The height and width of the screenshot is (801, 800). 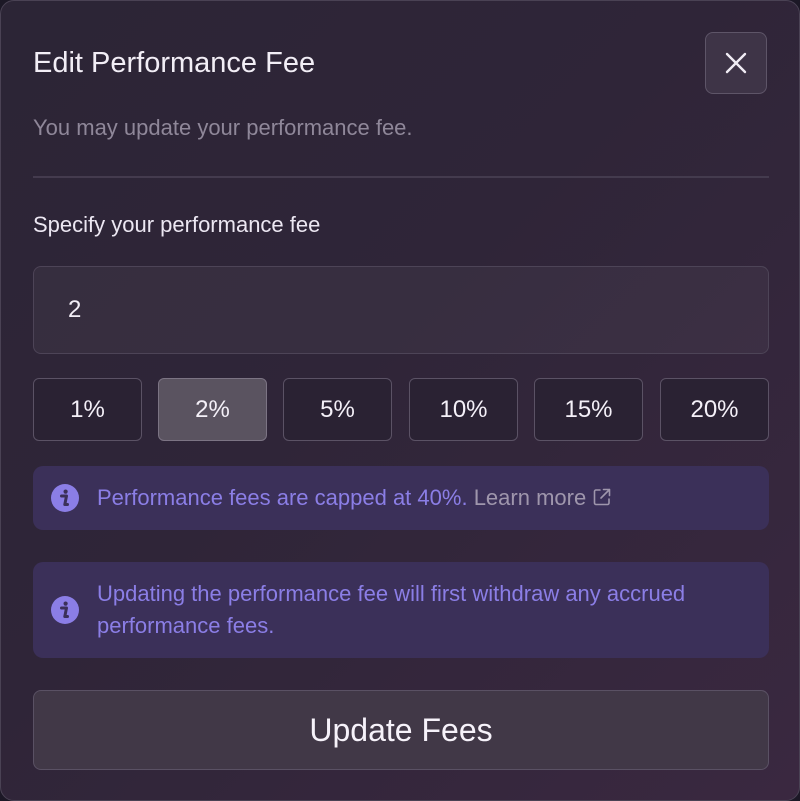 What do you see at coordinates (401, 310) in the screenshot?
I see `fee-input` at bounding box center [401, 310].